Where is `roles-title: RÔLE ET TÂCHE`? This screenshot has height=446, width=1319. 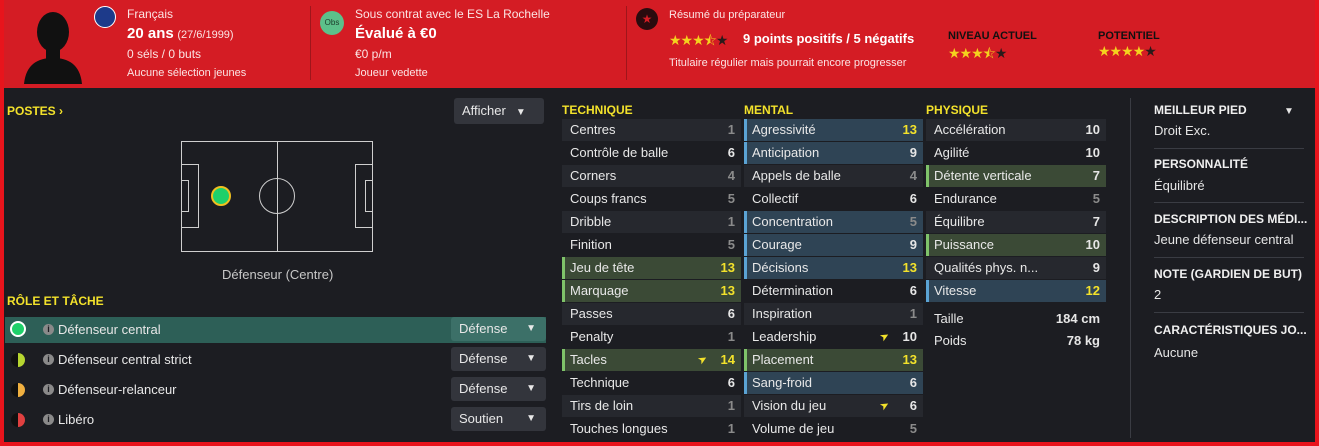 roles-title: RÔLE ET TÂCHE is located at coordinates (55, 301).